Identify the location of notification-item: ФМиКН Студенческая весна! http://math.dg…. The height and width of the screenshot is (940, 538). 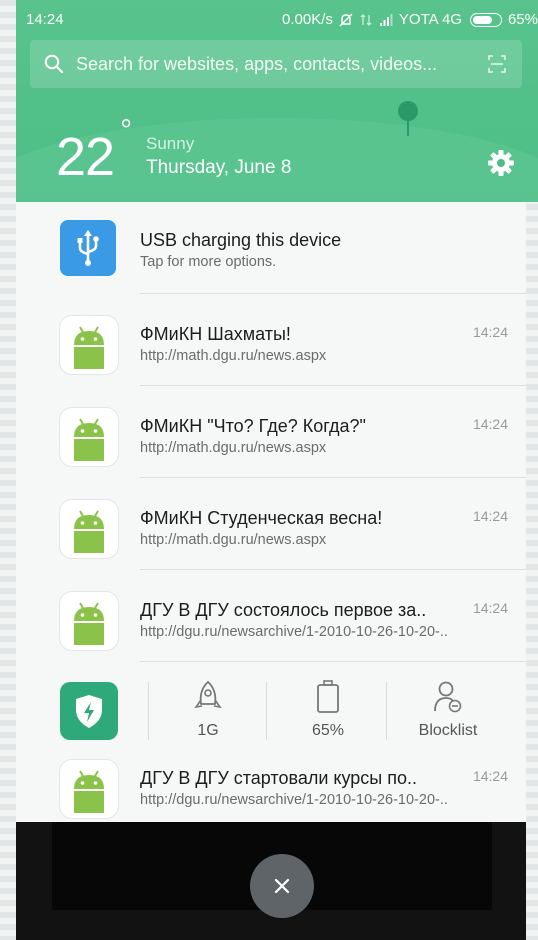
(271, 524).